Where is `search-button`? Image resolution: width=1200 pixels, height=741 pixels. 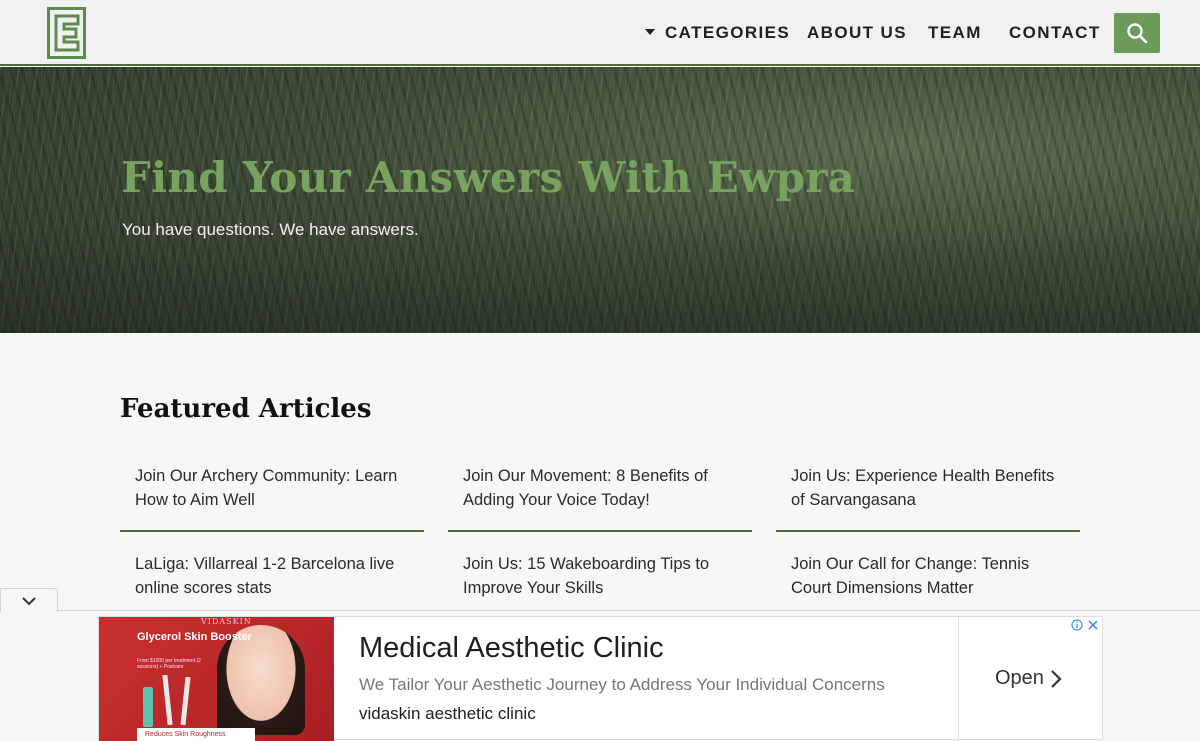 search-button is located at coordinates (1137, 33).